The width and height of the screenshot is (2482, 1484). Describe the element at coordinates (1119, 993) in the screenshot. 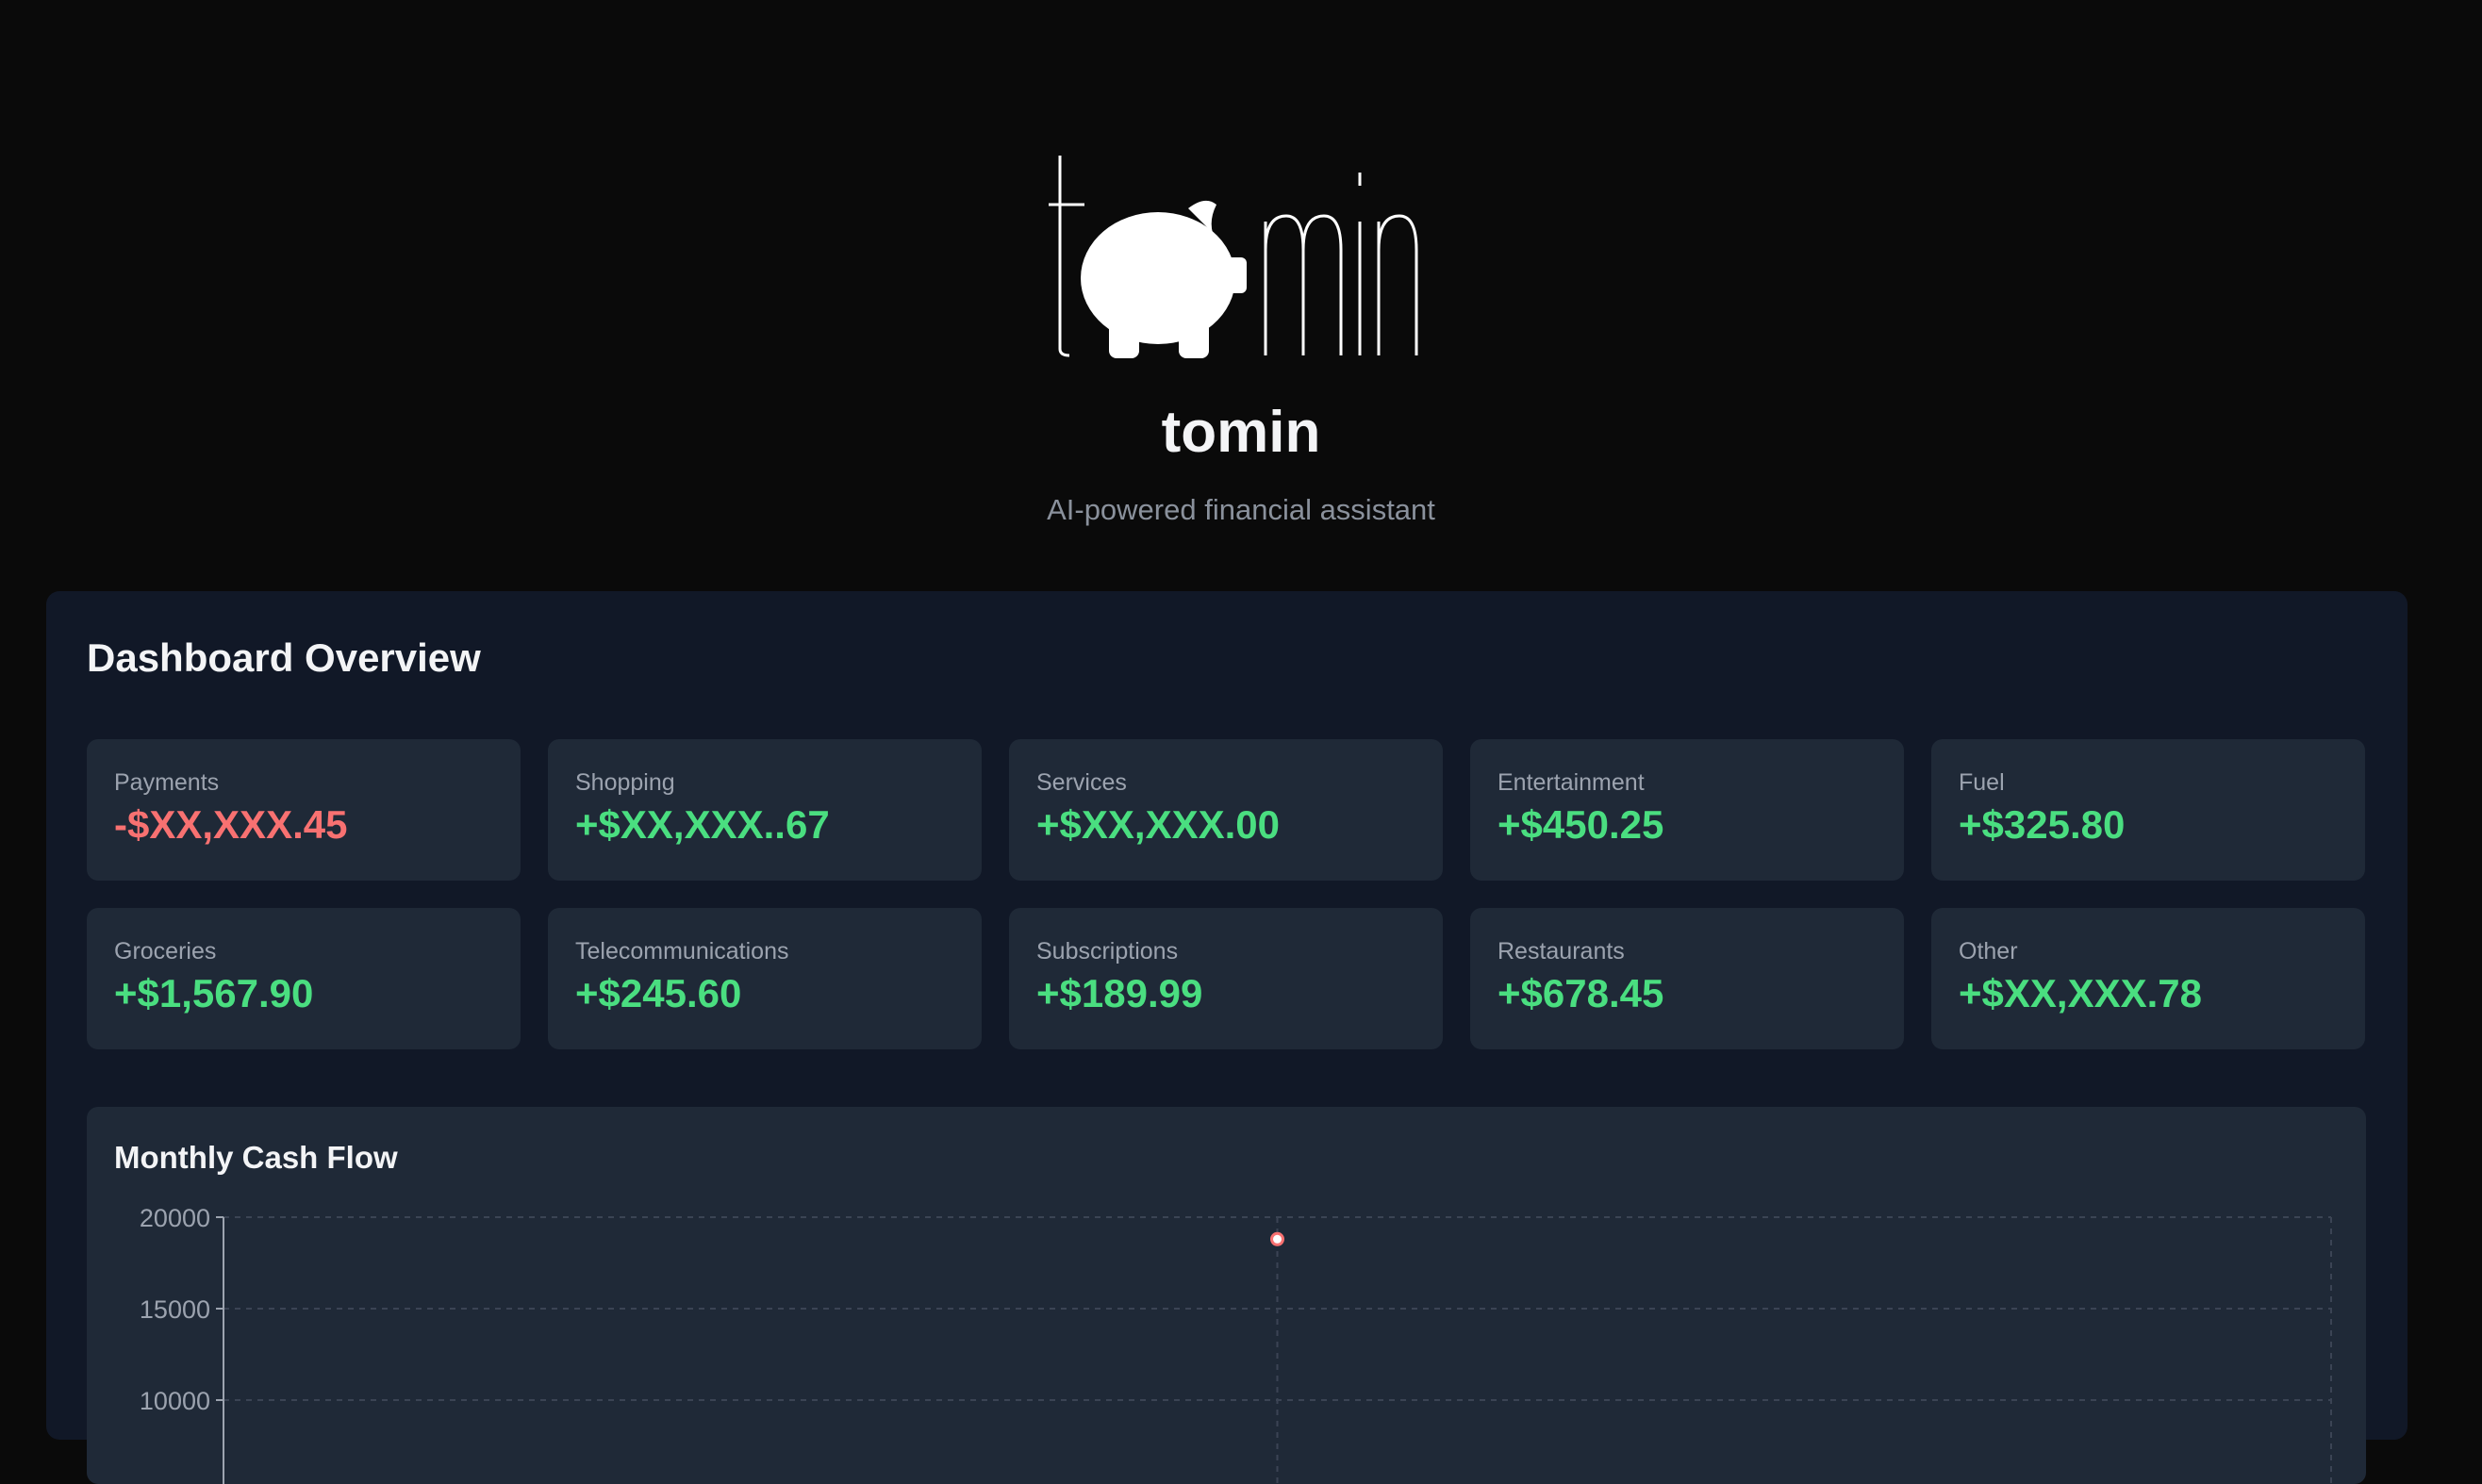

I see `card-amount: +$189.99` at that location.